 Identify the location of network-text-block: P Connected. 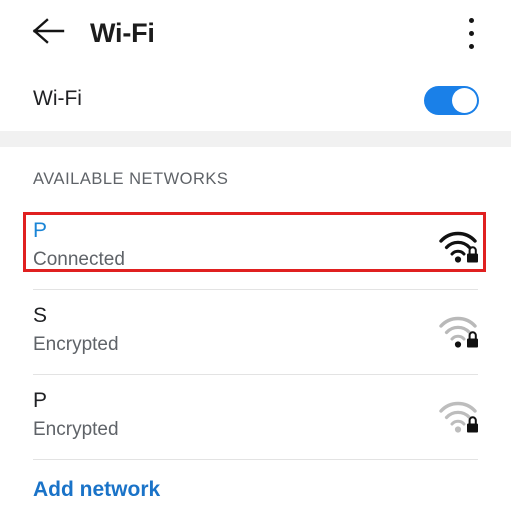
(79, 245).